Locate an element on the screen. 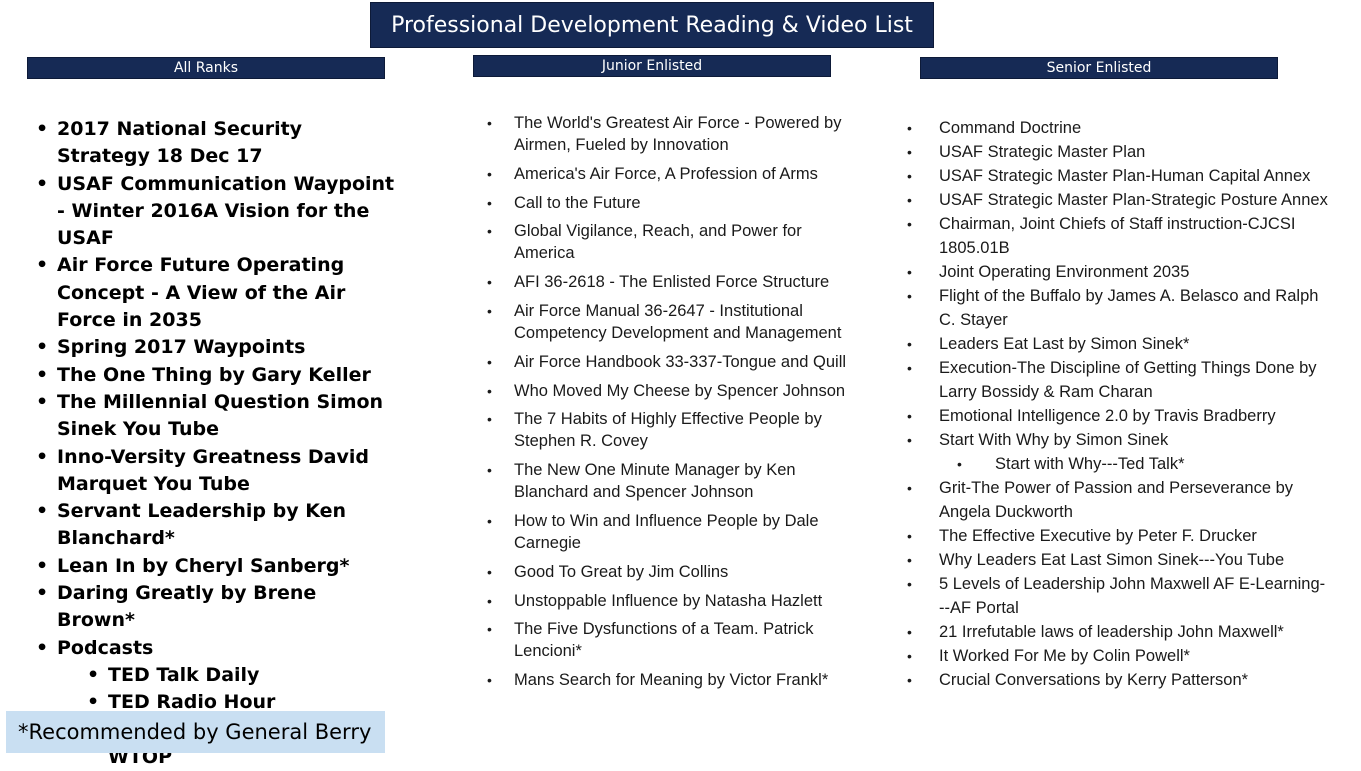 This screenshot has height=771, width=1361. list-item: Command Doctrine is located at coordinates (1117, 128).